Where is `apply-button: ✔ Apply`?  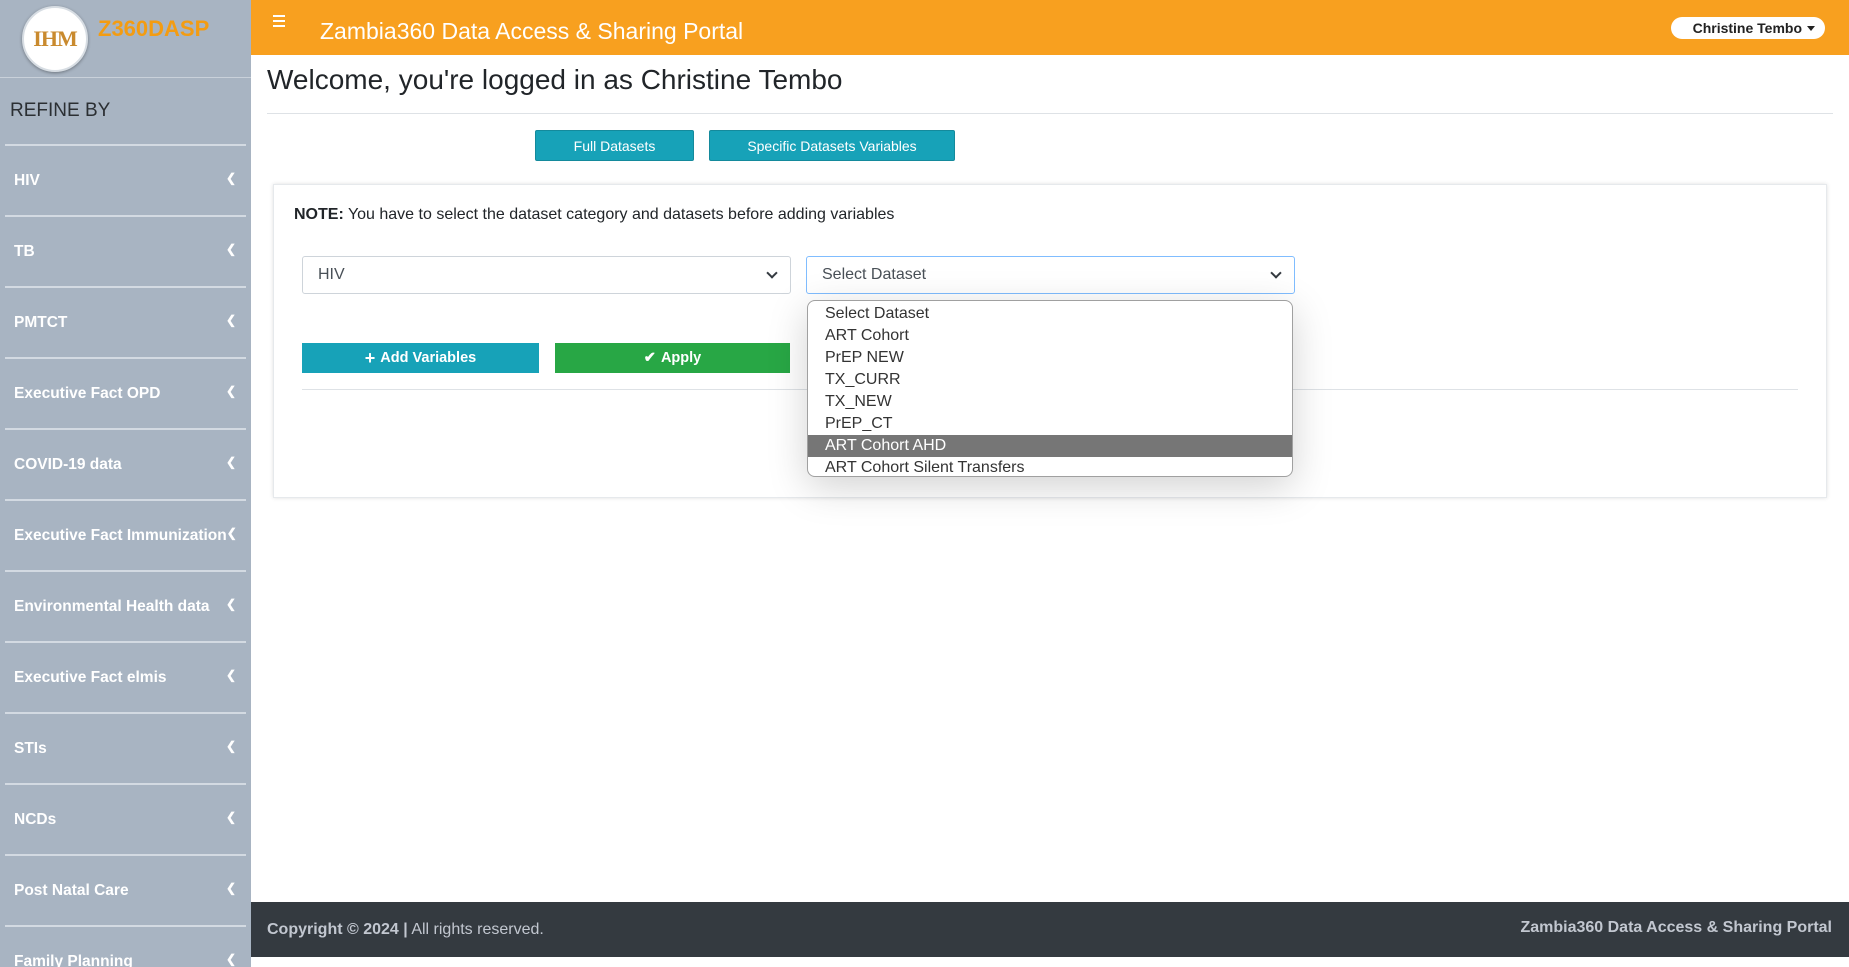 apply-button: ✔ Apply is located at coordinates (672, 358).